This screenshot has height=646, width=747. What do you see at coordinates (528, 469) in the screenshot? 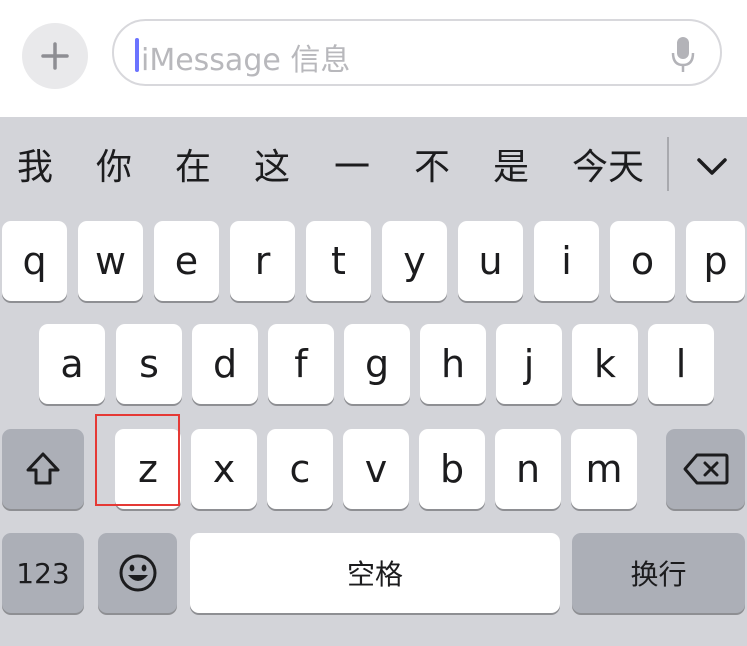
I see `key-n: n` at bounding box center [528, 469].